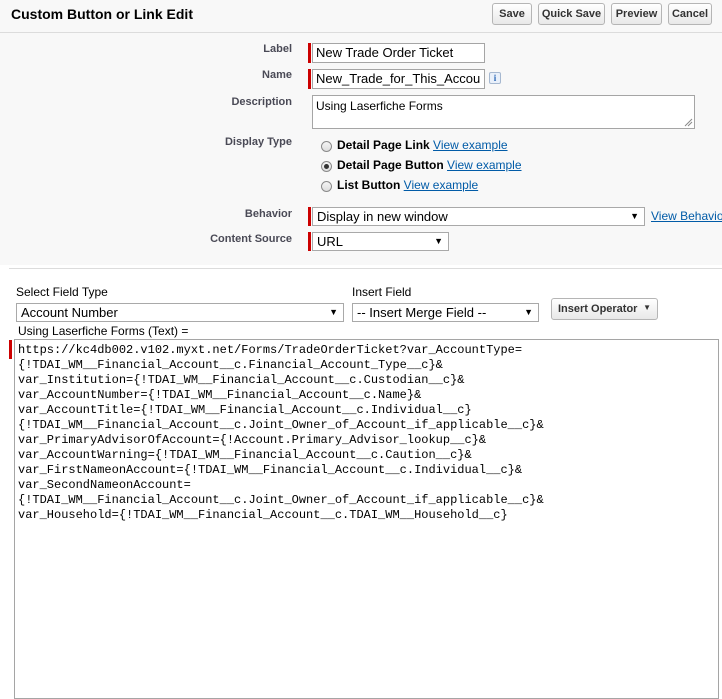 The height and width of the screenshot is (699, 722). Describe the element at coordinates (258, 142) in the screenshot. I see `display-type-label: Display Type` at that location.